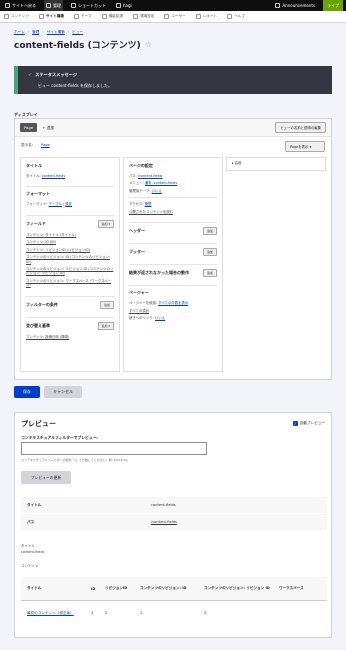 This screenshot has width=346, height=650. I want to click on advanced-toggle: ▸ 高度, so click(276, 164).